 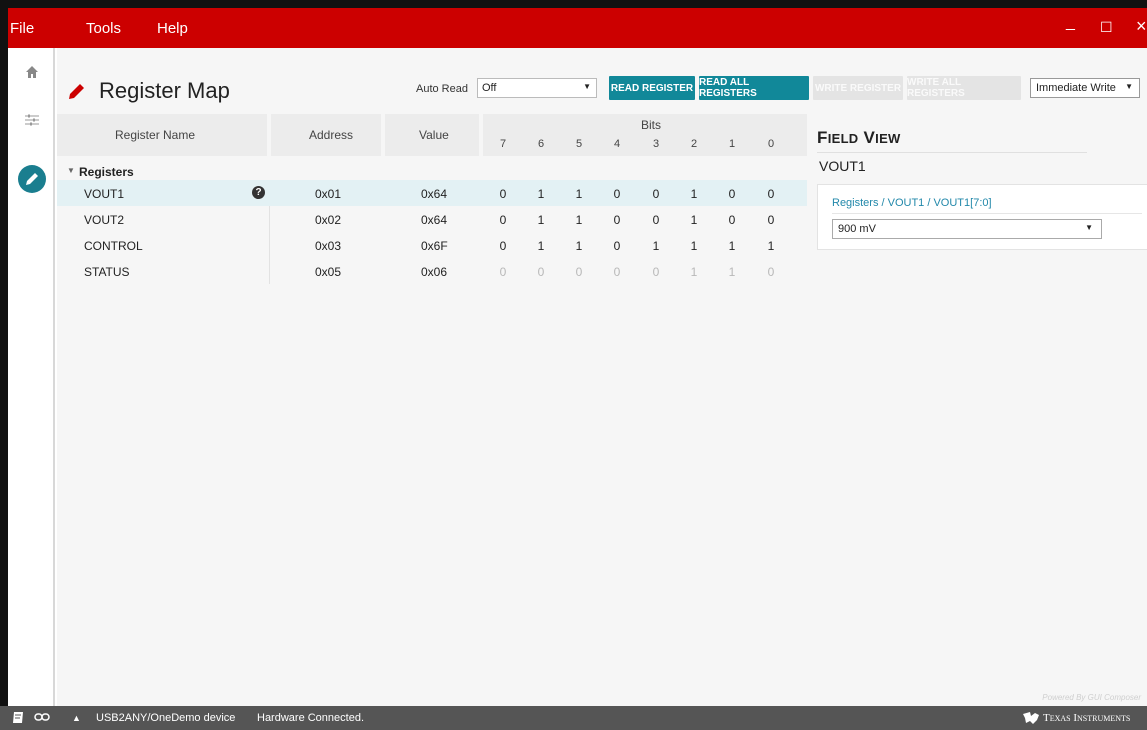 I want to click on register-address: 0x01, so click(x=328, y=194).